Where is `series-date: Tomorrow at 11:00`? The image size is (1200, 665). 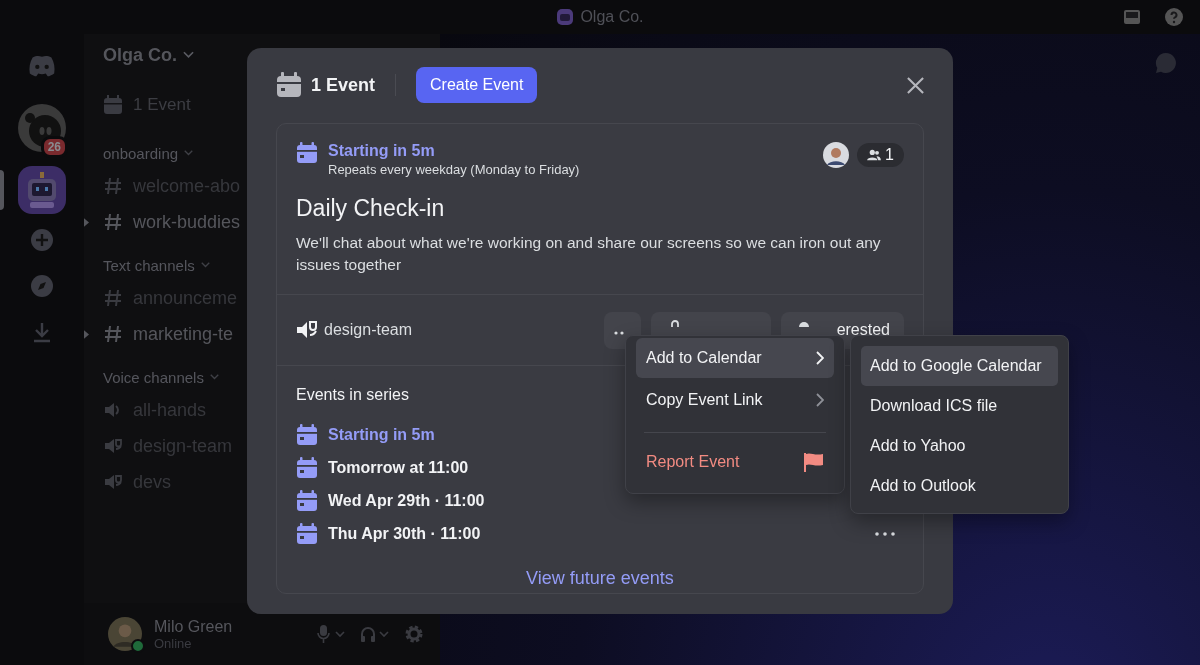 series-date: Tomorrow at 11:00 is located at coordinates (398, 467).